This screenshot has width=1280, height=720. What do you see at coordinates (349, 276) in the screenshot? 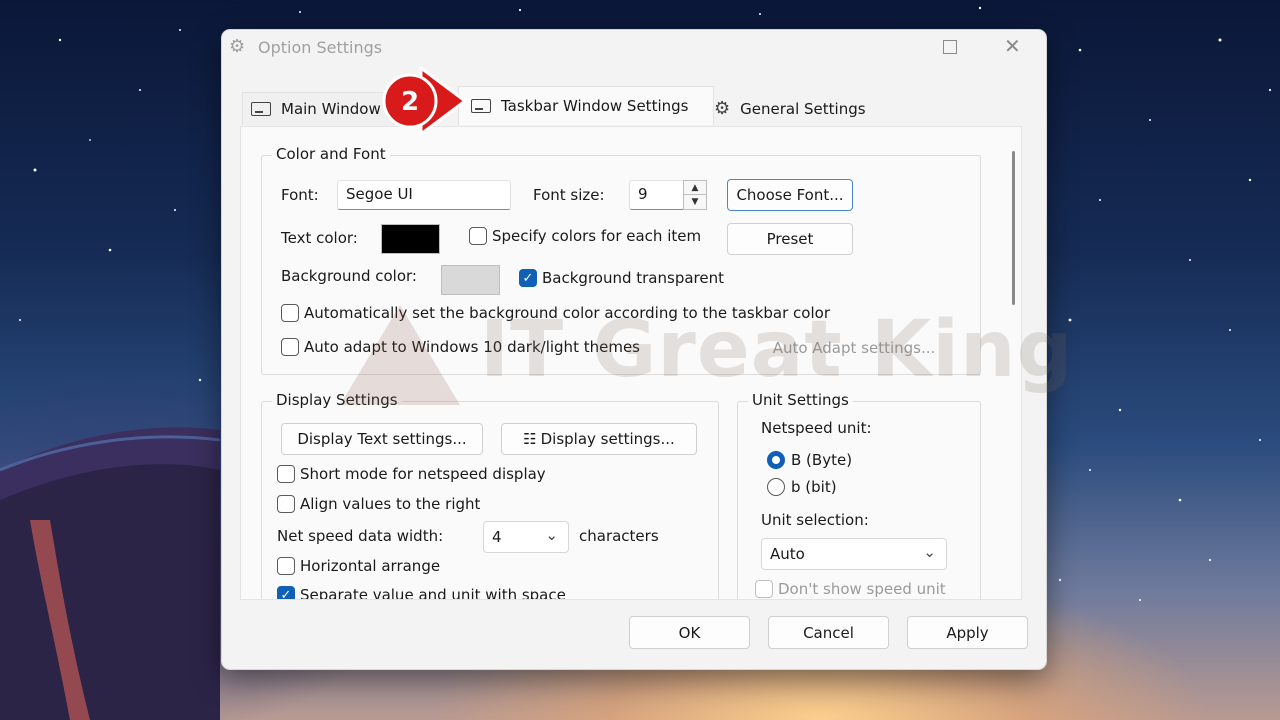
I see `background-color-label: Background color:` at bounding box center [349, 276].